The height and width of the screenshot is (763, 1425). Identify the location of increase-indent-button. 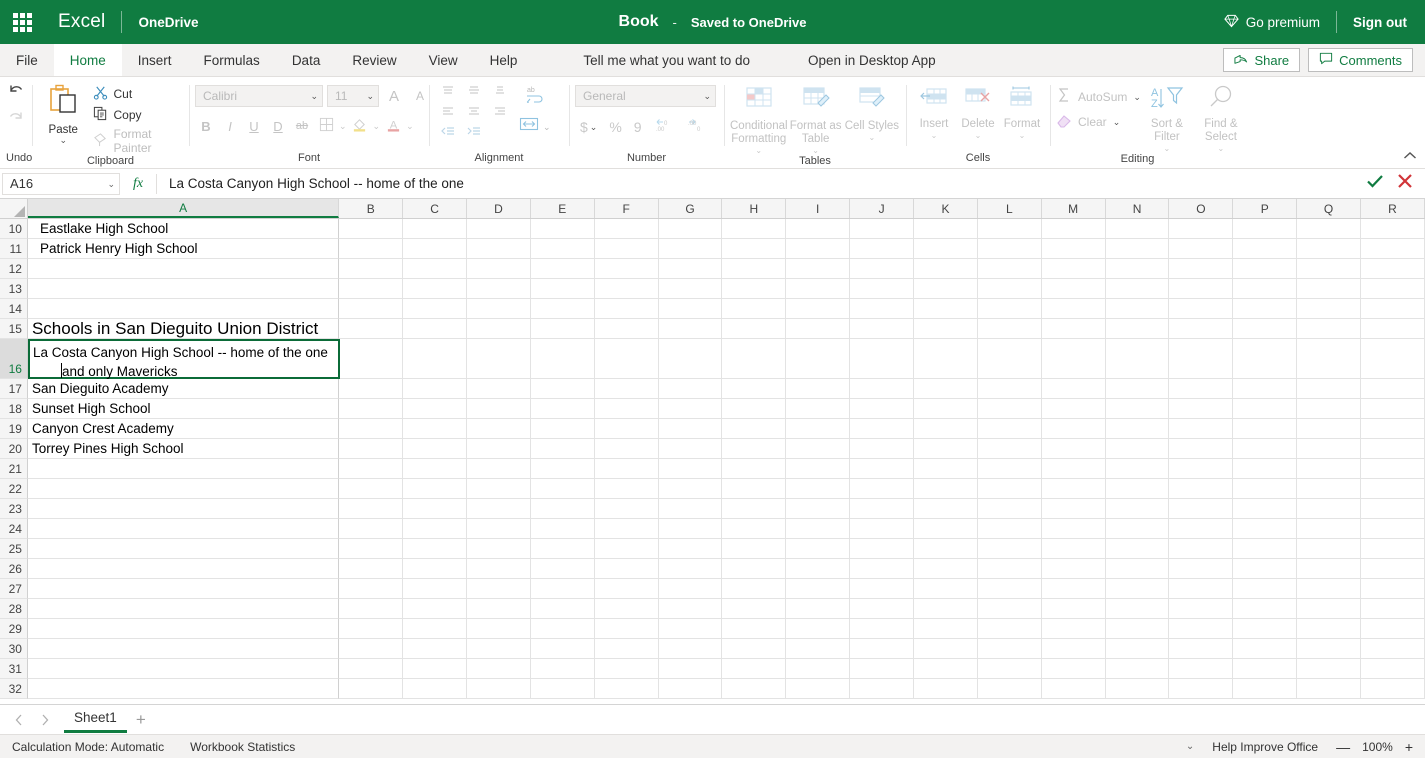
(474, 131).